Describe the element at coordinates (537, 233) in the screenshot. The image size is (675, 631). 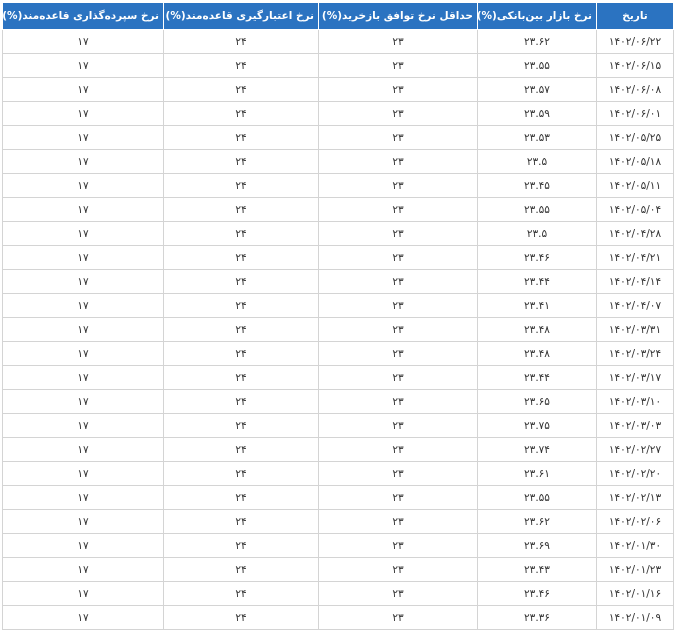
I see `interbank-rate-cell: ۲۳.۵` at that location.